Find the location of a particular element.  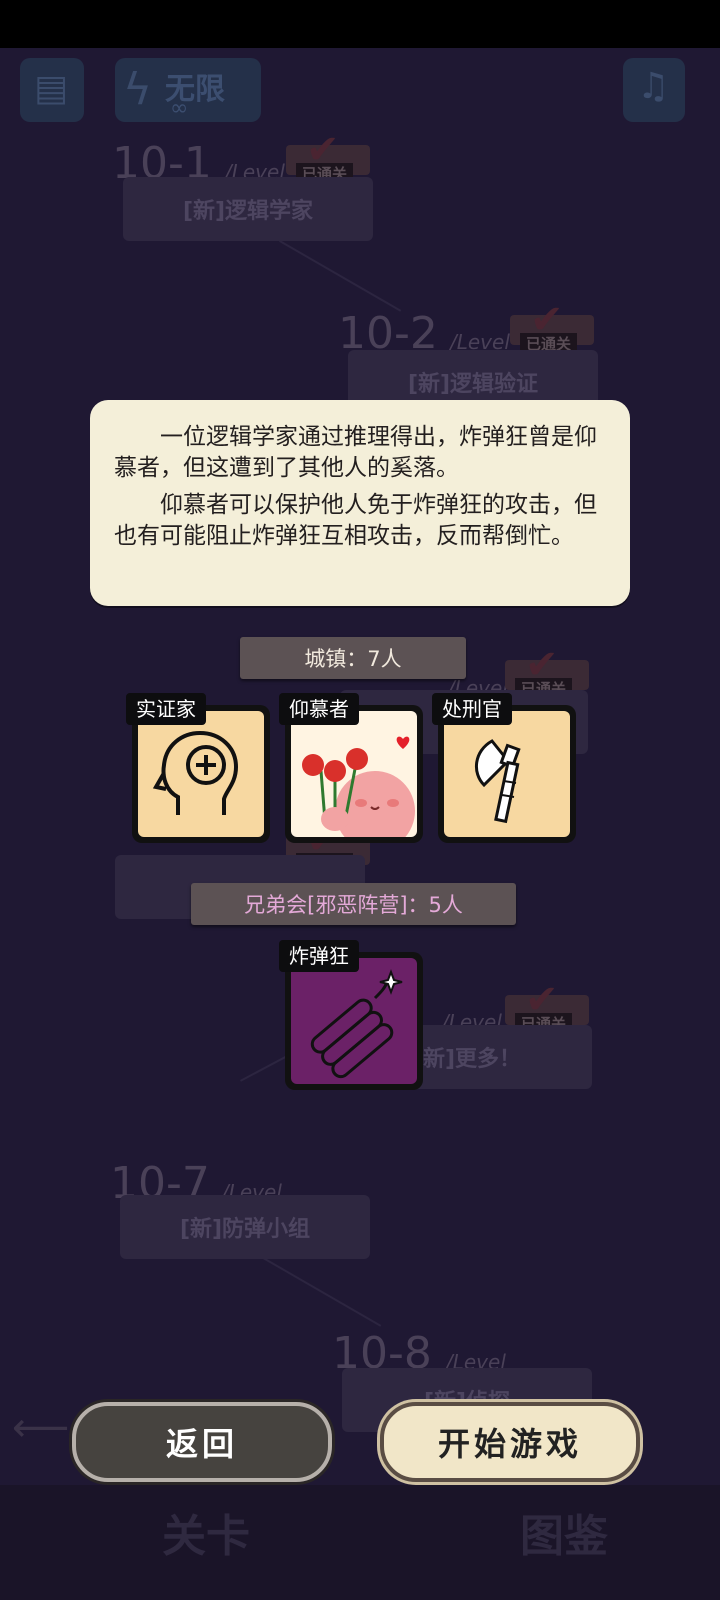

role-card-empiricist: 实证家 is located at coordinates (198, 768).